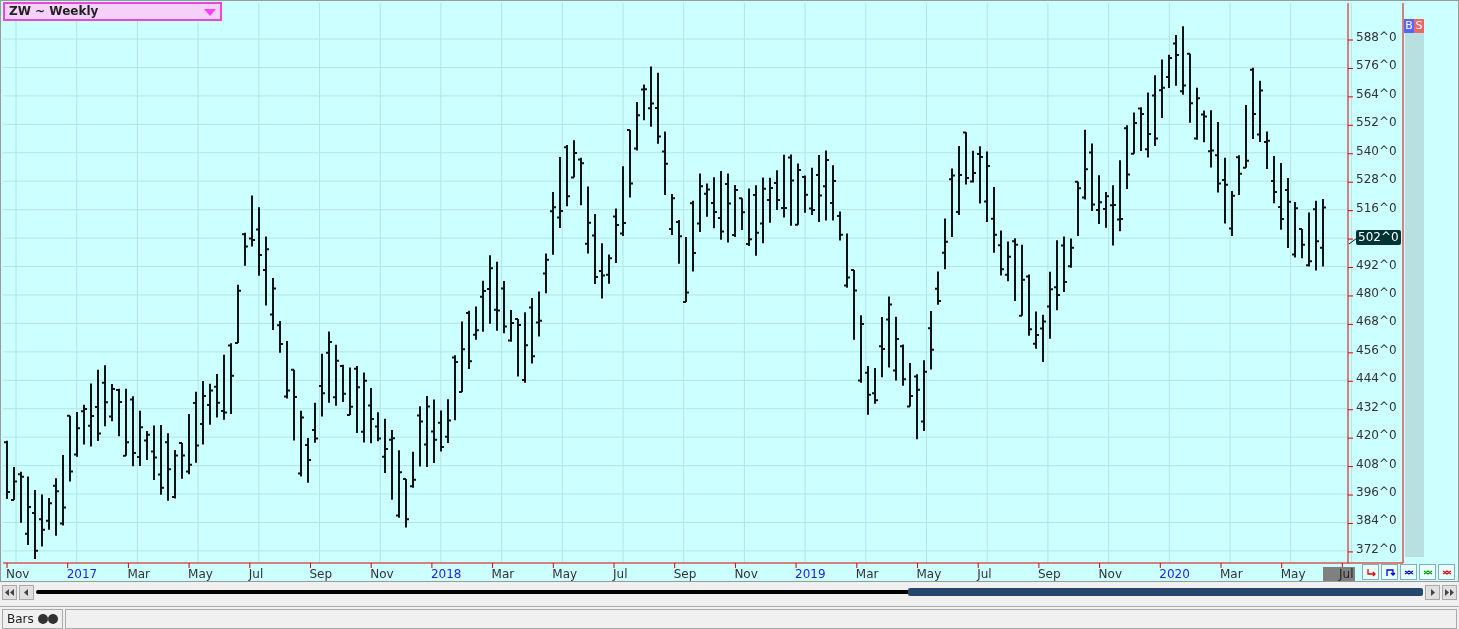  Describe the element at coordinates (1376, 349) in the screenshot. I see `price-label: 456^0` at that location.